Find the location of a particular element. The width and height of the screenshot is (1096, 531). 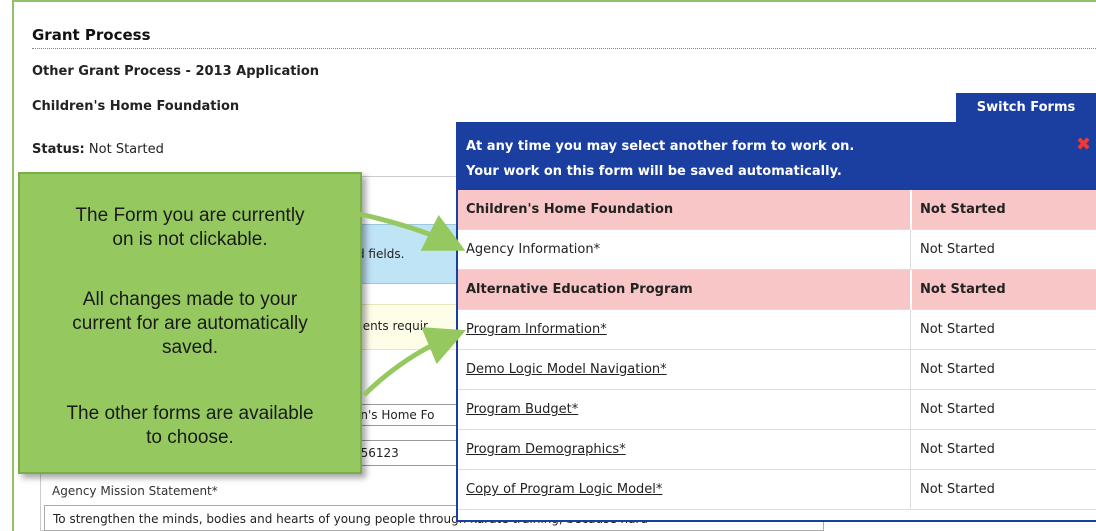

switch-forms-tab: Switch Forms is located at coordinates (1026, 107).